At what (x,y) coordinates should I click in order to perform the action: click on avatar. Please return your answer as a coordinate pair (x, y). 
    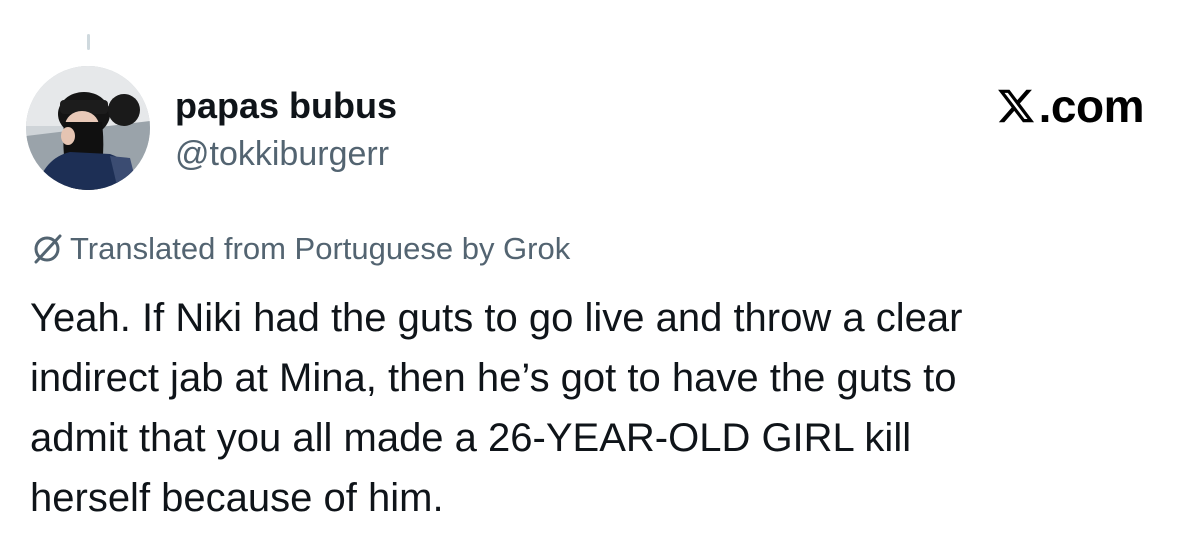
    Looking at the image, I should click on (88, 128).